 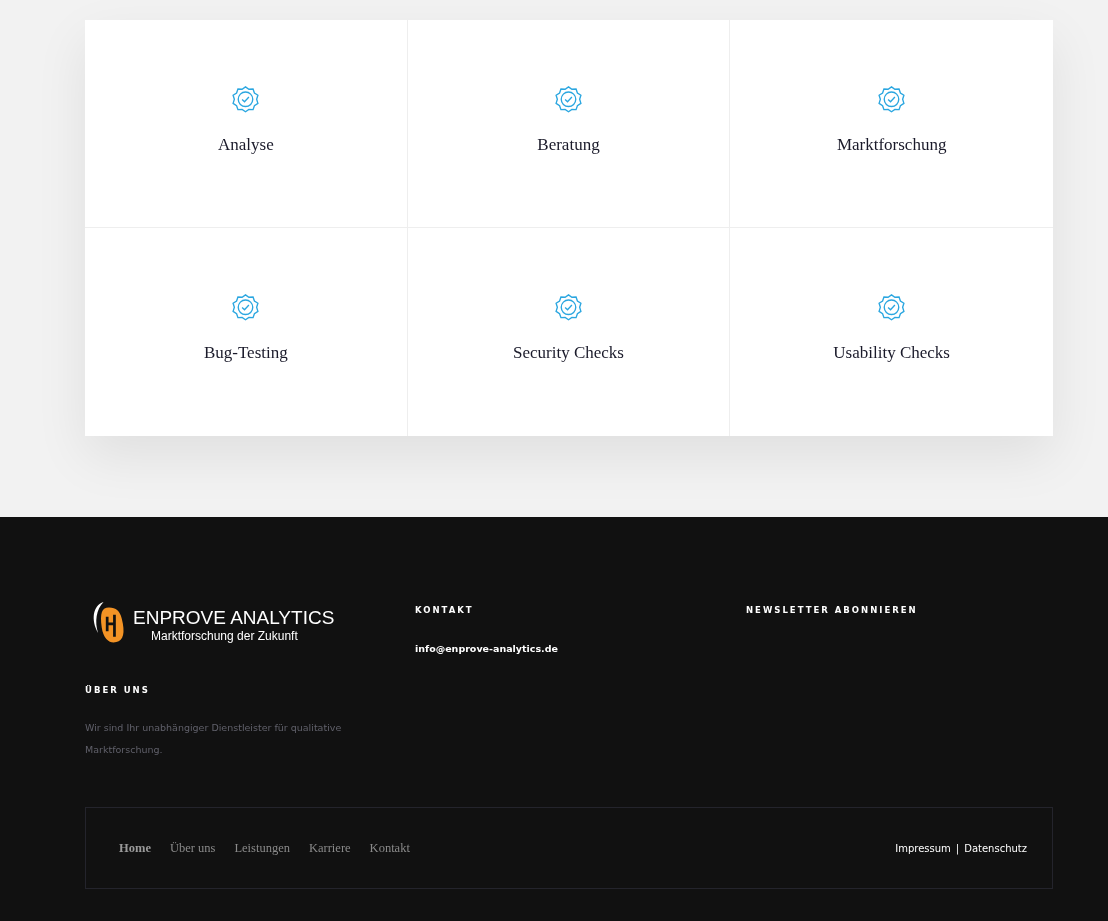 What do you see at coordinates (135, 848) in the screenshot?
I see `footer-nav-link: Home` at bounding box center [135, 848].